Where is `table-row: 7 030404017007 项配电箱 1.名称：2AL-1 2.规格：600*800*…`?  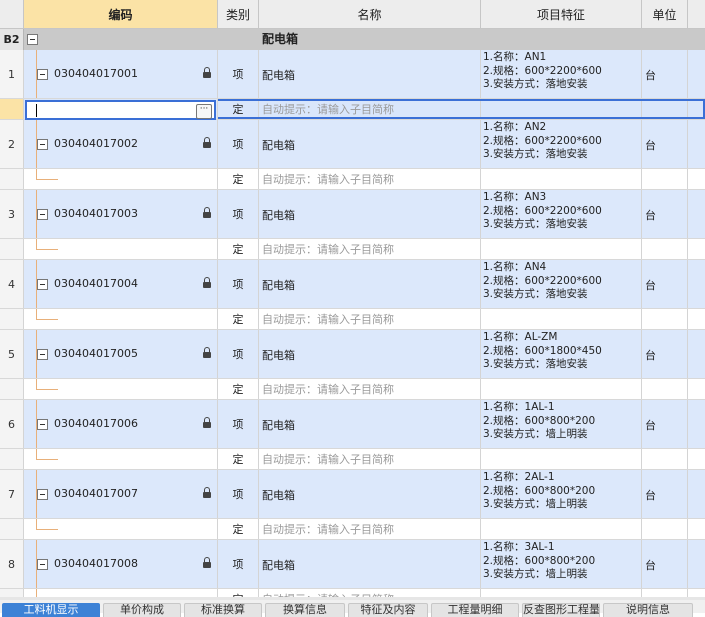
table-row: 7 030404017007 项配电箱 1.名称：2AL-1 2.规格：600*800*… is located at coordinates (352, 494).